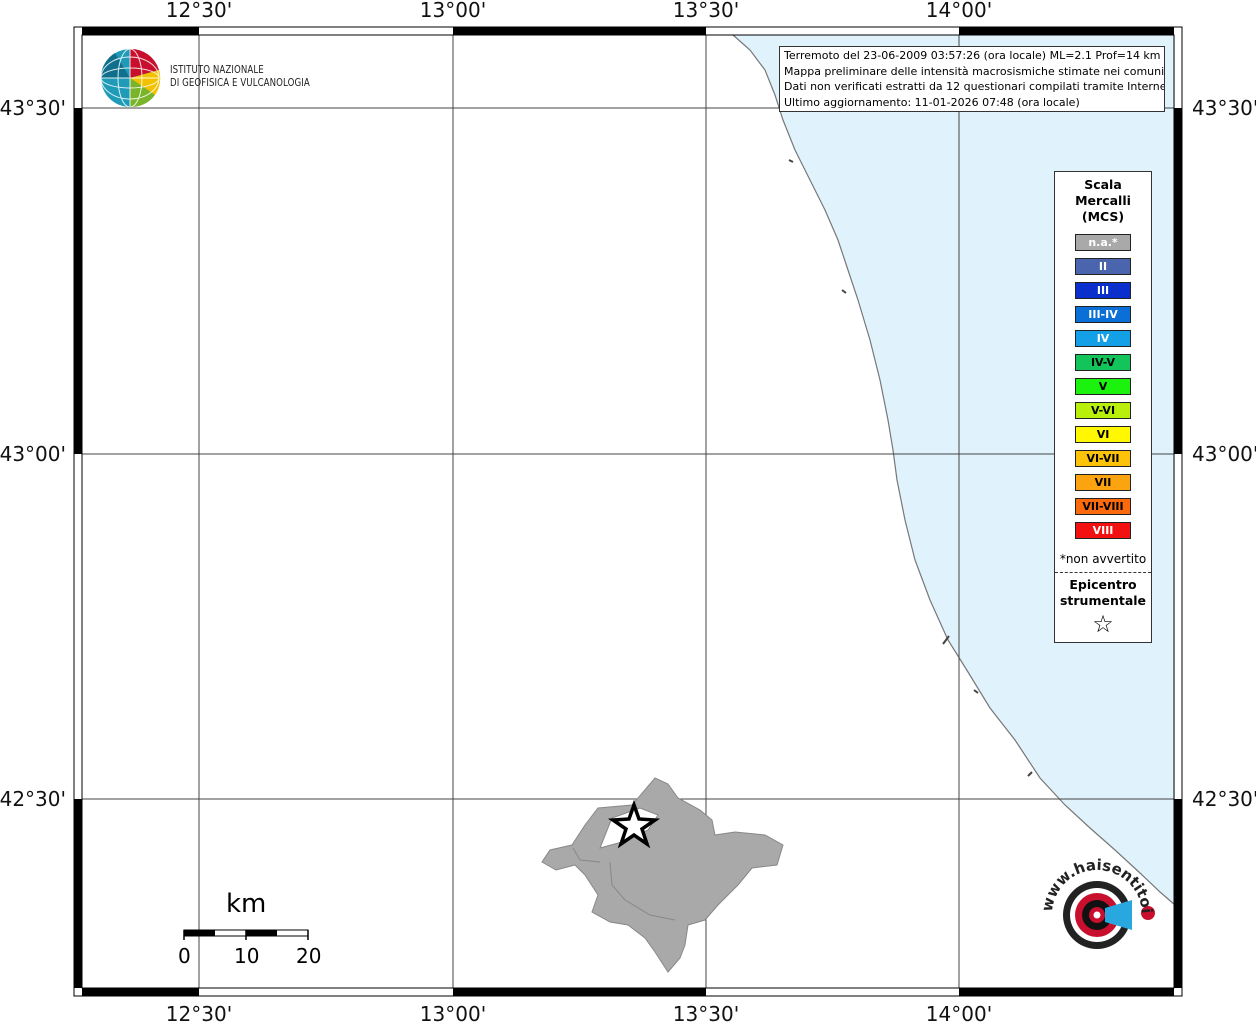  Describe the element at coordinates (1103, 242) in the screenshot. I see `legend-swatch: n.a.*` at that location.